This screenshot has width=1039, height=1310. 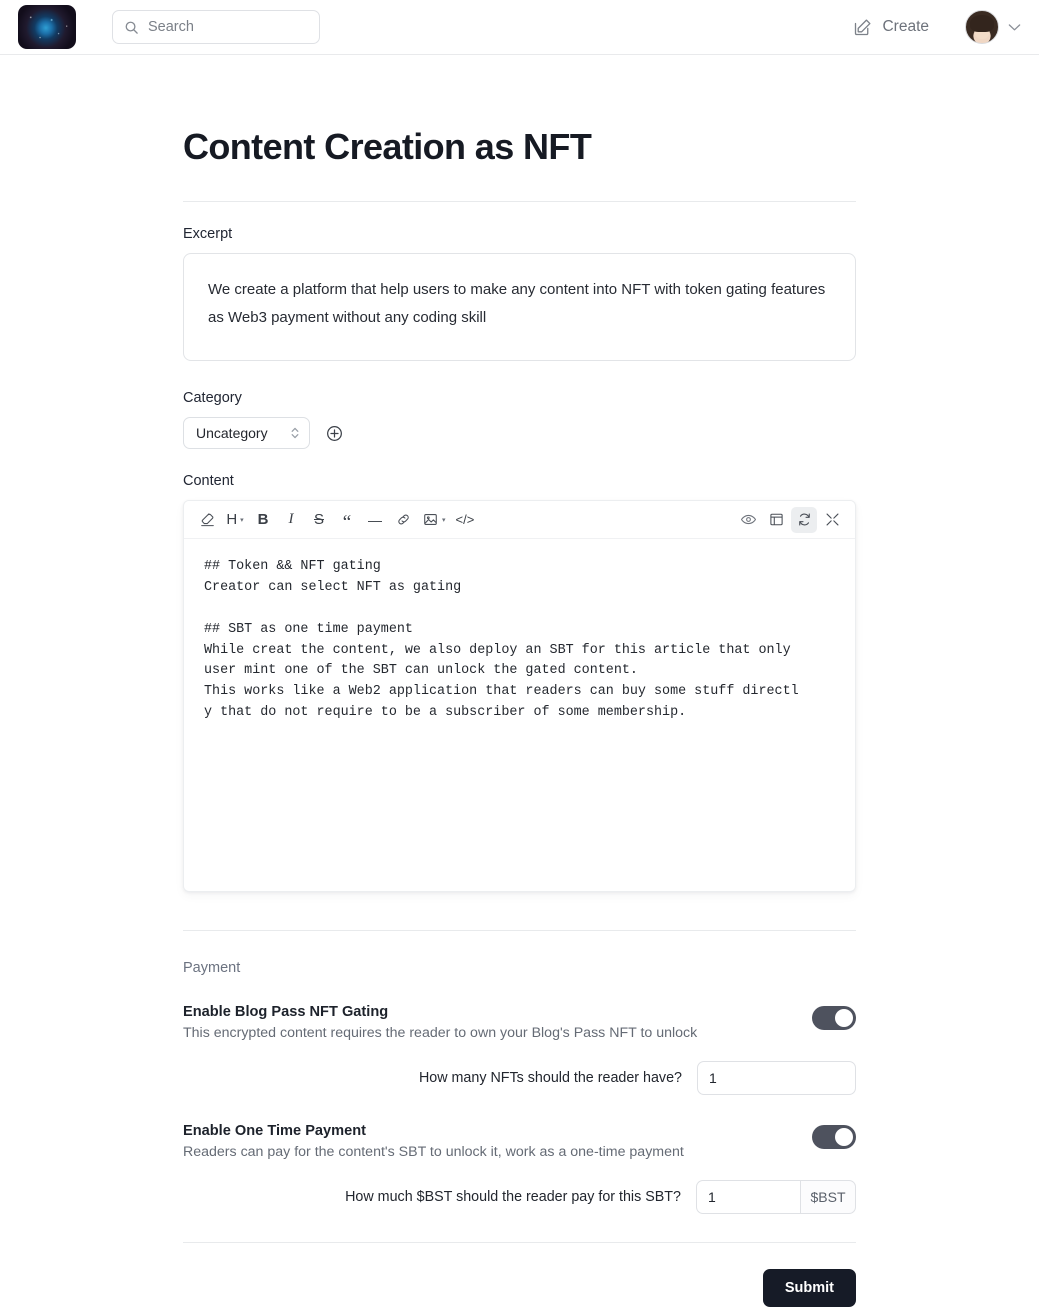 I want to click on create-button: Create, so click(x=890, y=27).